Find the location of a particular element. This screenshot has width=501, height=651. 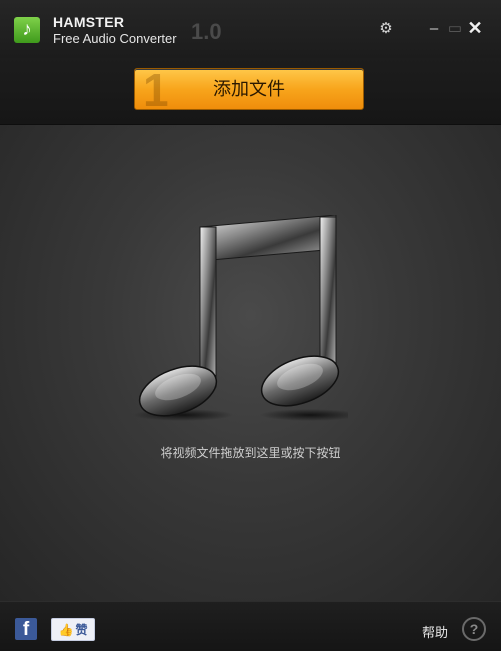

help-icon: ? is located at coordinates (474, 629).